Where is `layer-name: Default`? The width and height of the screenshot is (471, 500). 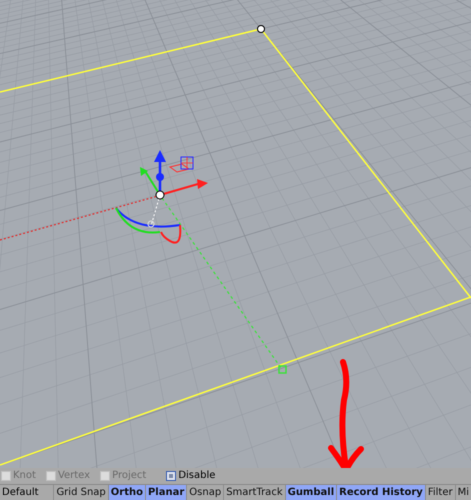
layer-name: Default is located at coordinates (27, 492).